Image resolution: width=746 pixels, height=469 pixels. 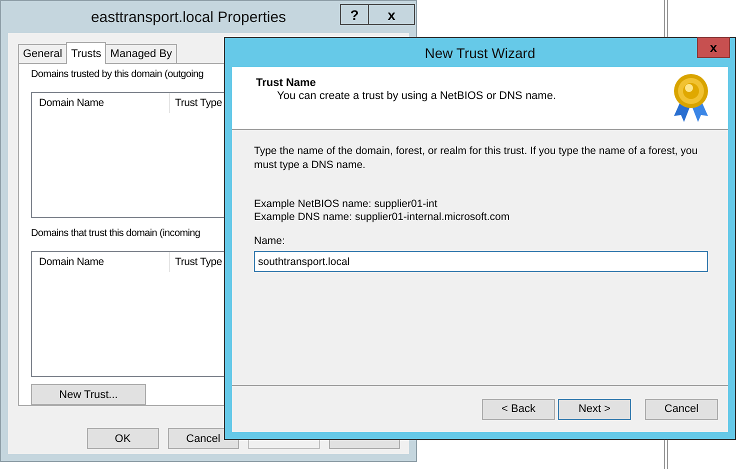 What do you see at coordinates (115, 234) in the screenshot?
I see `section-label: Domains that trust this domain (incoming` at bounding box center [115, 234].